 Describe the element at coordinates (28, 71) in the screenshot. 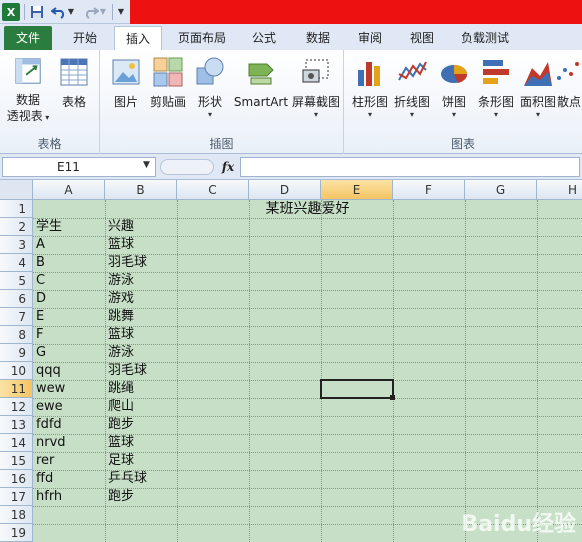

I see `pivot-table-icon` at that location.